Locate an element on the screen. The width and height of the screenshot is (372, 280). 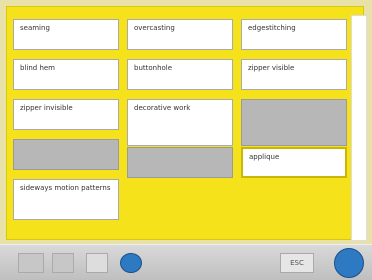
machine-icon is located at coordinates (31, 263).